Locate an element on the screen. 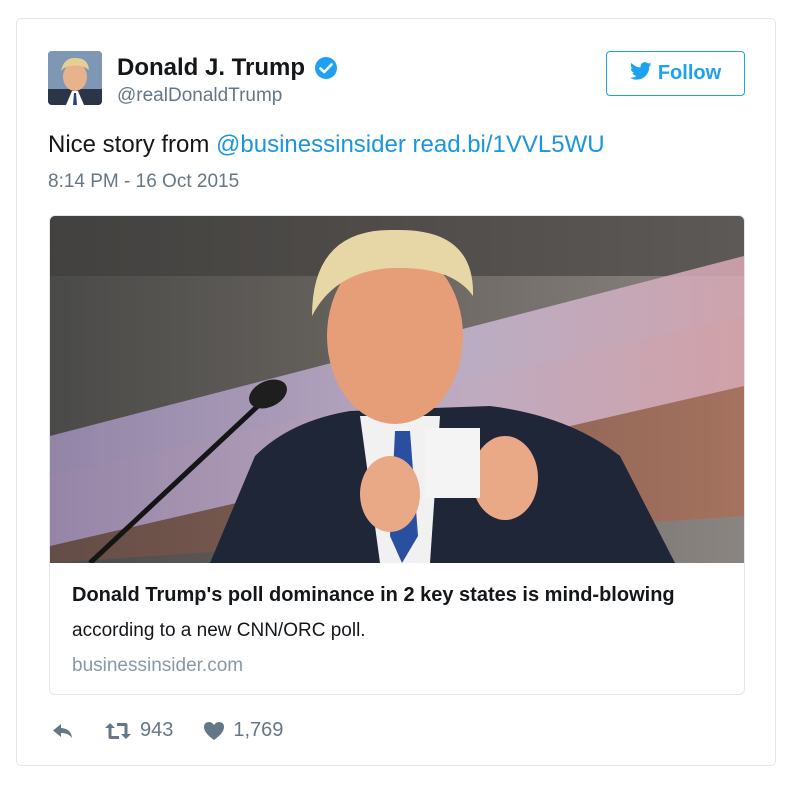  mention-link: @businessinsider is located at coordinates (311, 144).